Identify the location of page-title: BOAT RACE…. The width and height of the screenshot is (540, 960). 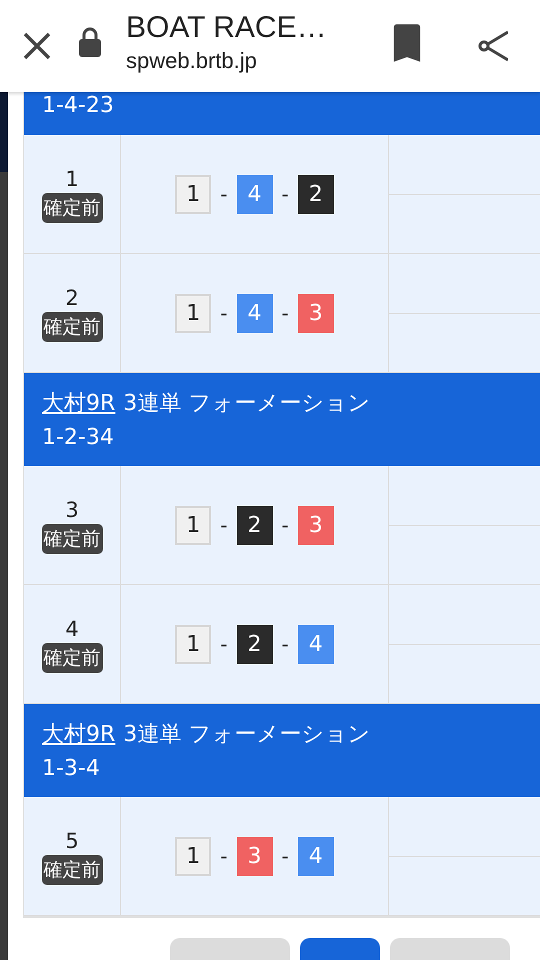
(227, 28).